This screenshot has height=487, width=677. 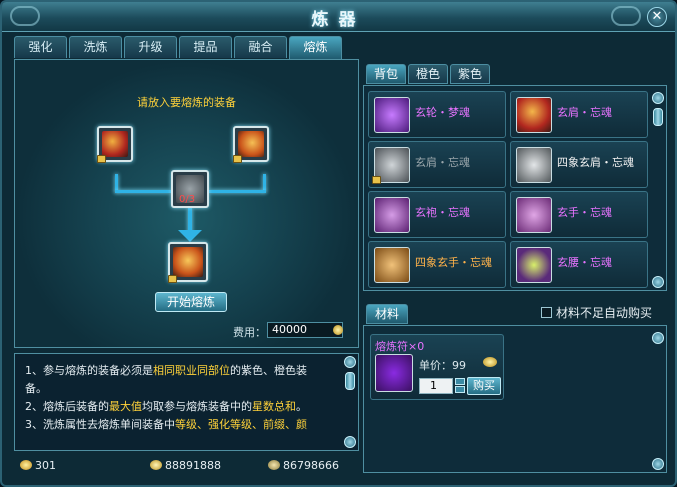 I want to click on result-slot, so click(x=188, y=262).